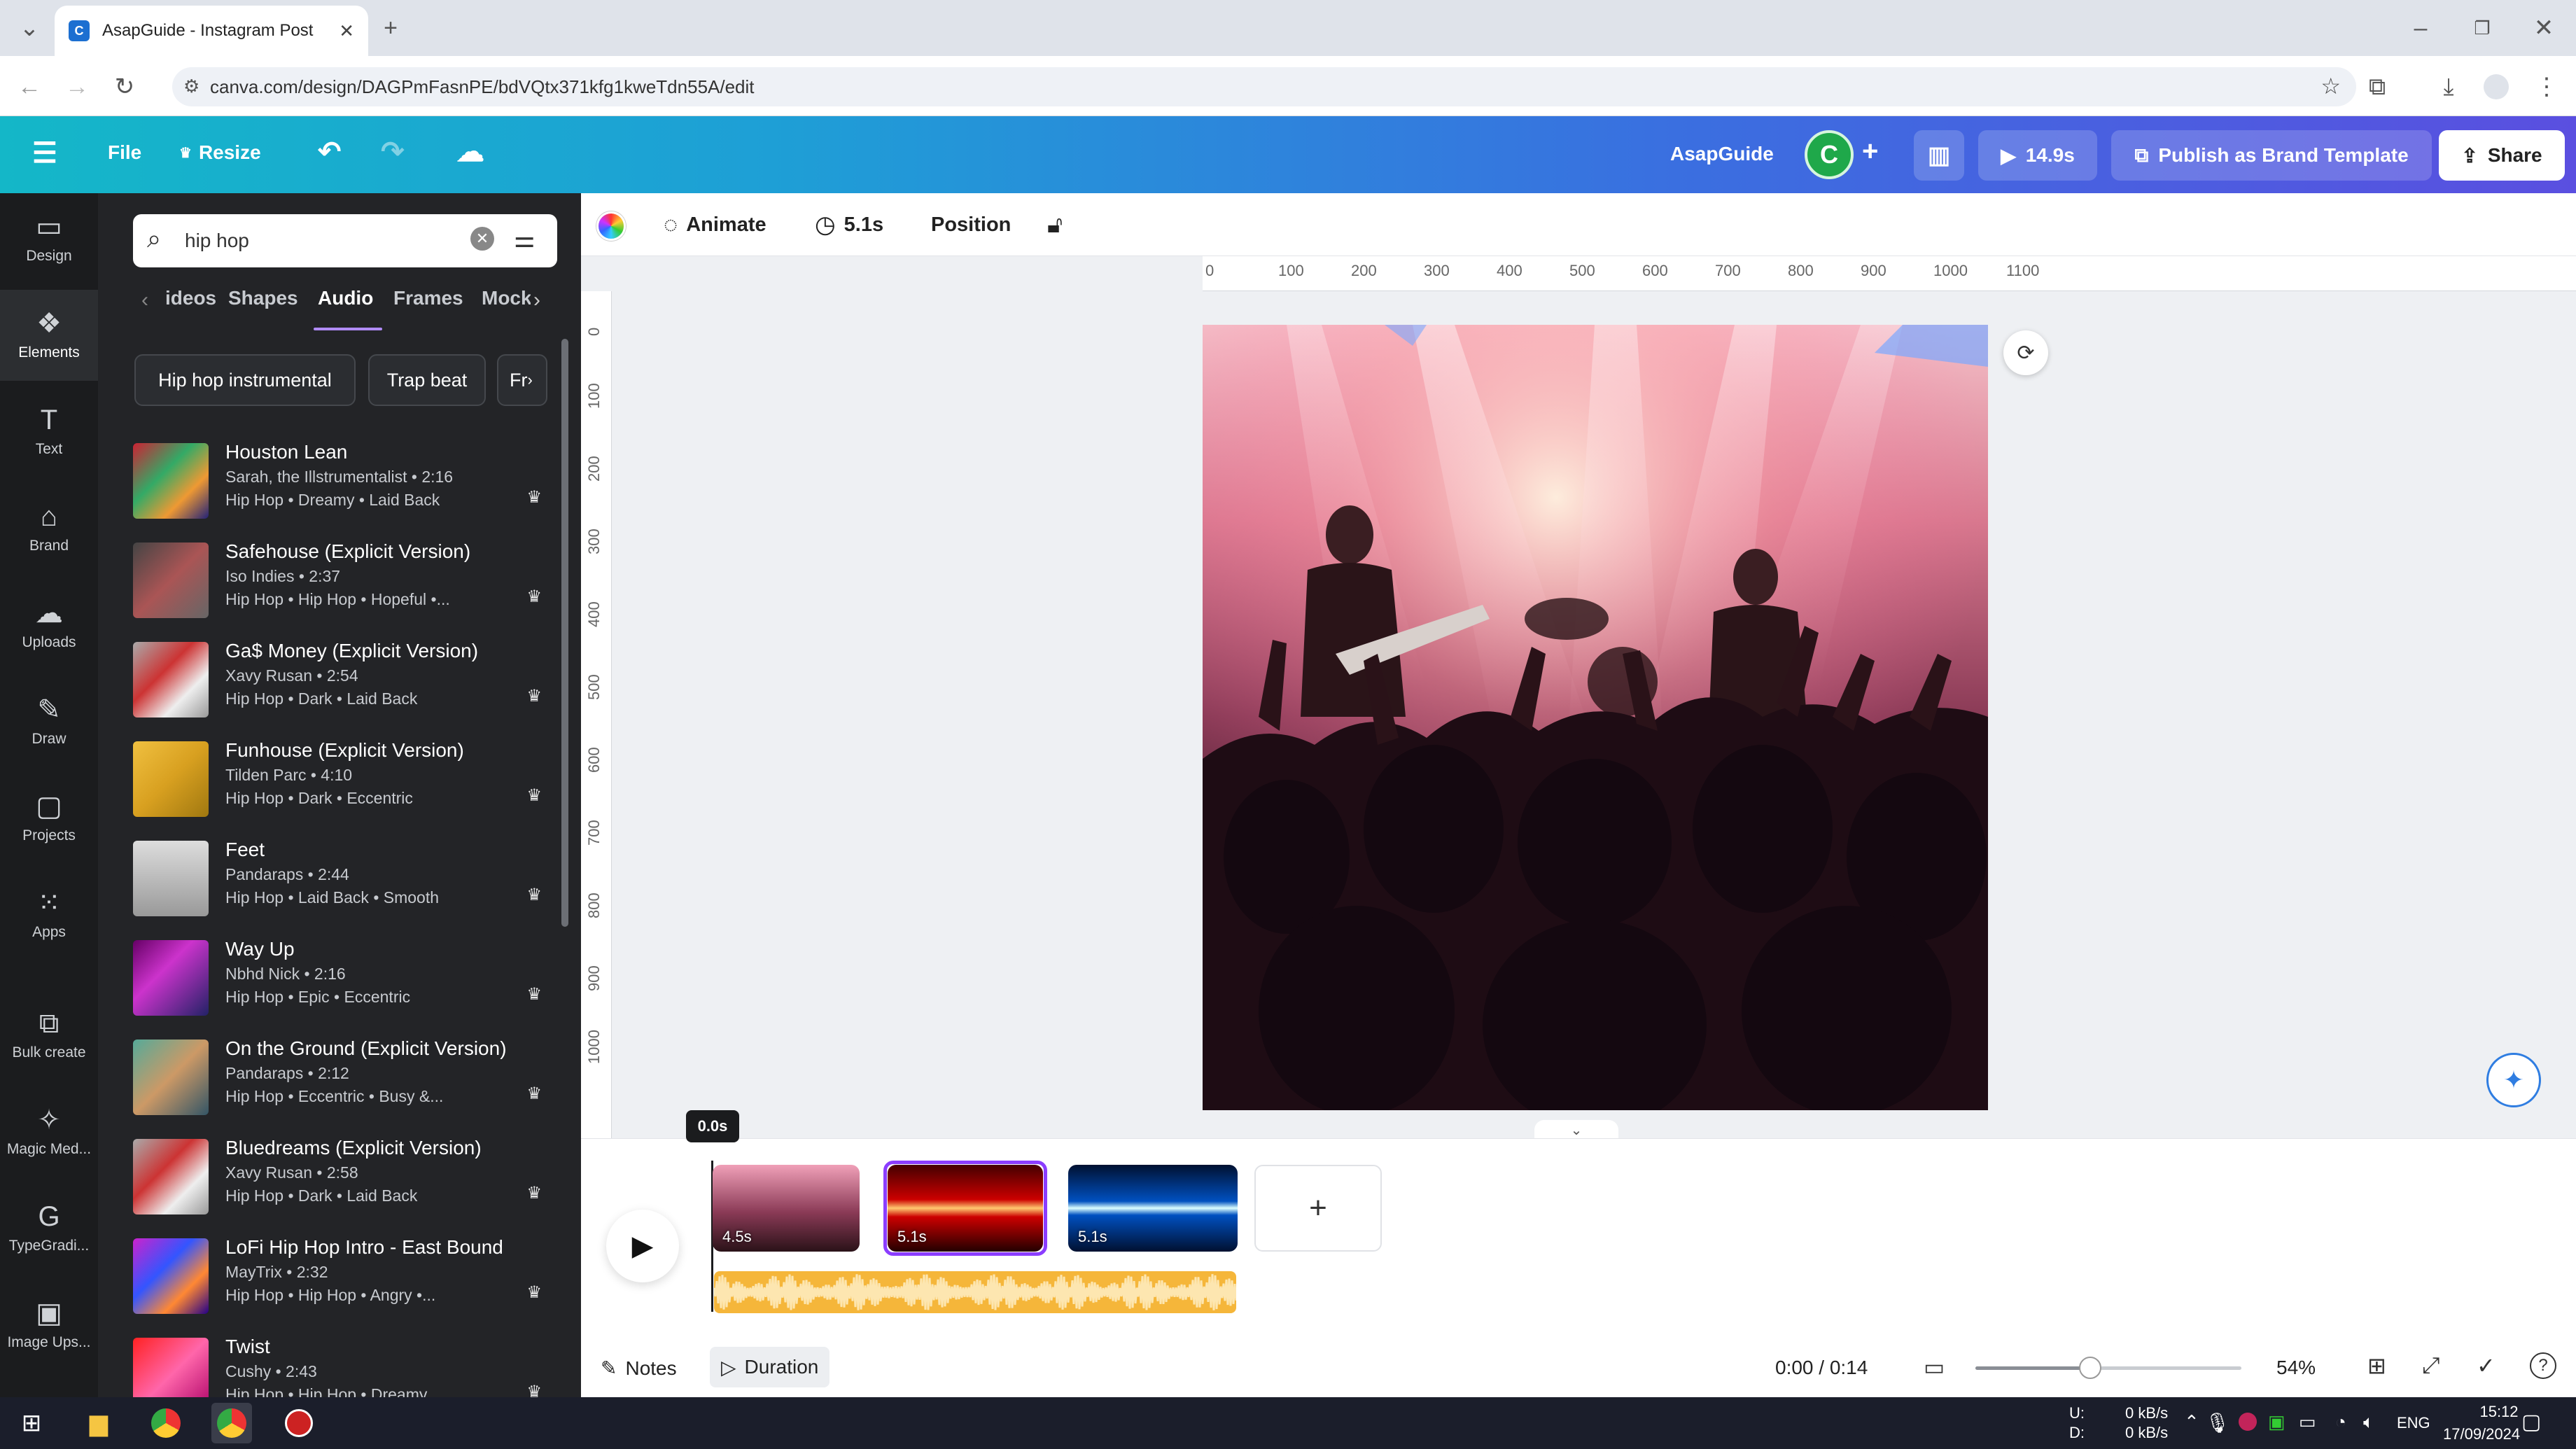 Image resolution: width=2576 pixels, height=1449 pixels. What do you see at coordinates (2431, 1365) in the screenshot?
I see `fullscreen-icon: ⤢` at bounding box center [2431, 1365].